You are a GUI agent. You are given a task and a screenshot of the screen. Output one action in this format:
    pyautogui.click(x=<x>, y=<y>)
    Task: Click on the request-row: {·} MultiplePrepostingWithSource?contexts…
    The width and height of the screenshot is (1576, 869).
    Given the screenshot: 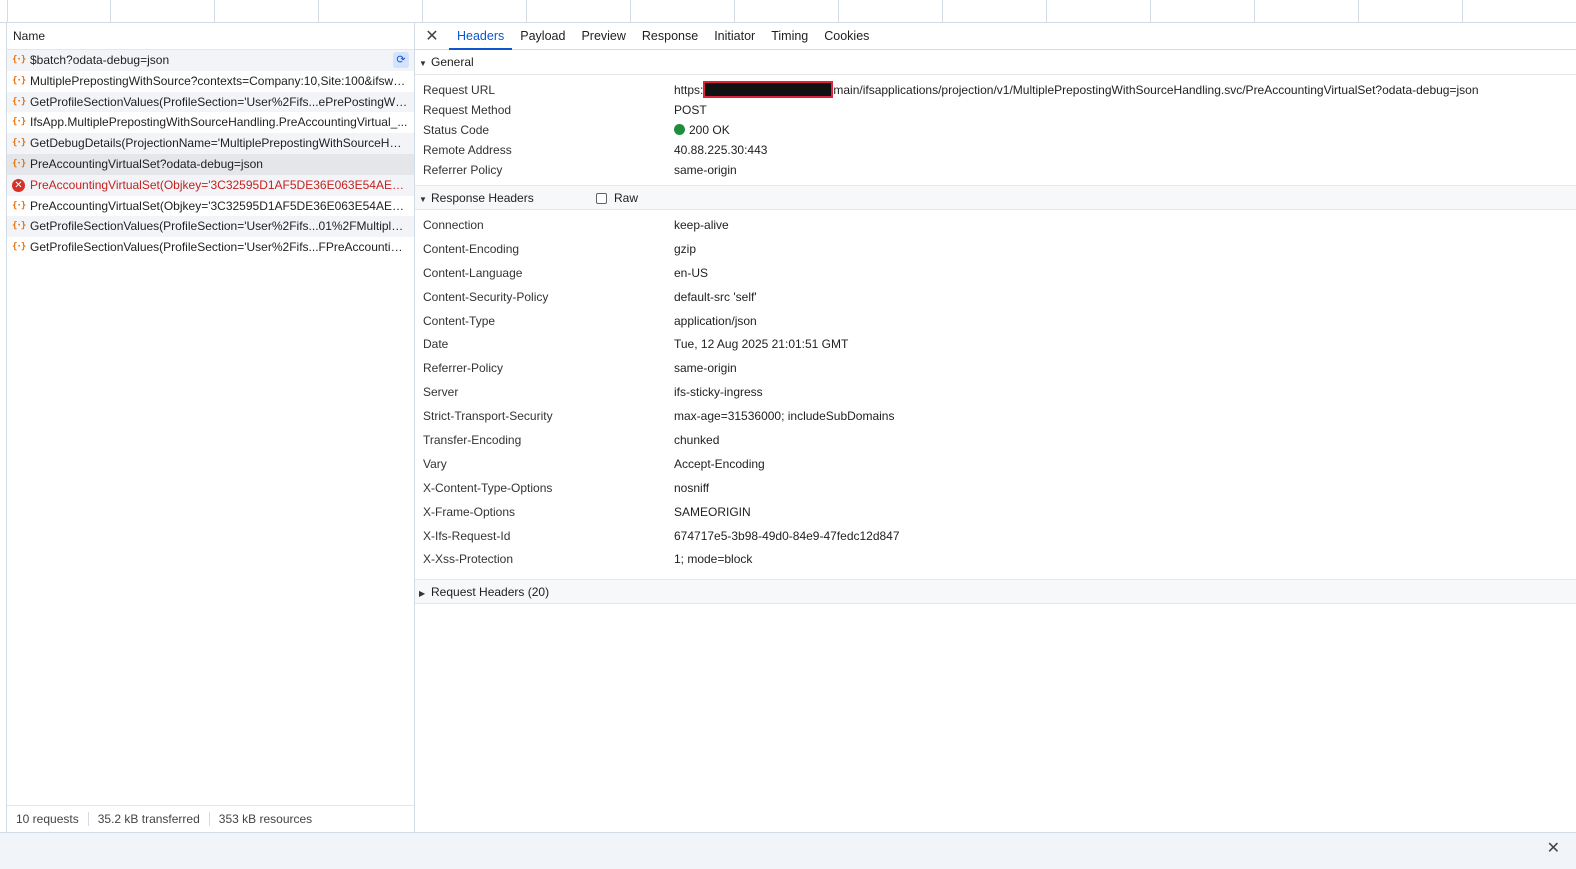 What is the action you would take?
    pyautogui.click(x=210, y=81)
    